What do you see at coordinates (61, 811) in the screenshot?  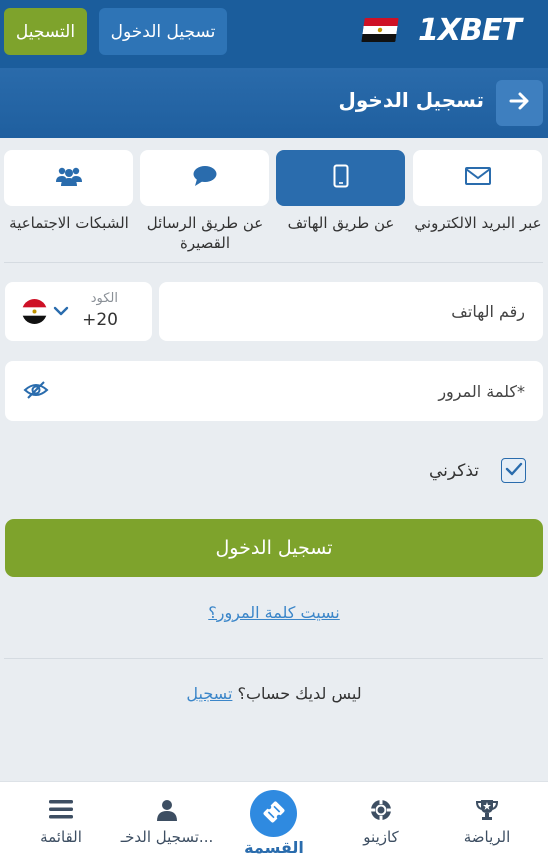 I see `menu-icon` at bounding box center [61, 811].